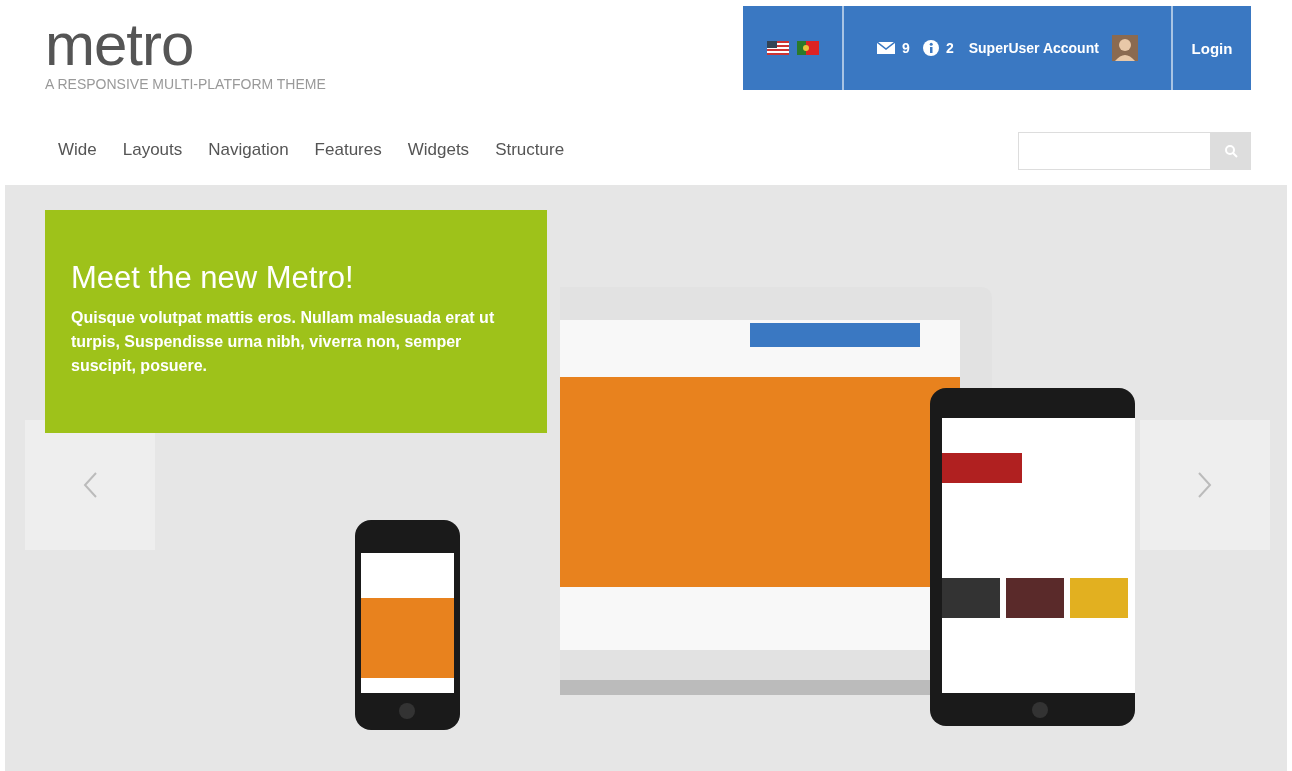 The height and width of the screenshot is (771, 1292). I want to click on logo-tagline: A RESPONSIVE MULTI-PLATFORM THEME, so click(185, 84).